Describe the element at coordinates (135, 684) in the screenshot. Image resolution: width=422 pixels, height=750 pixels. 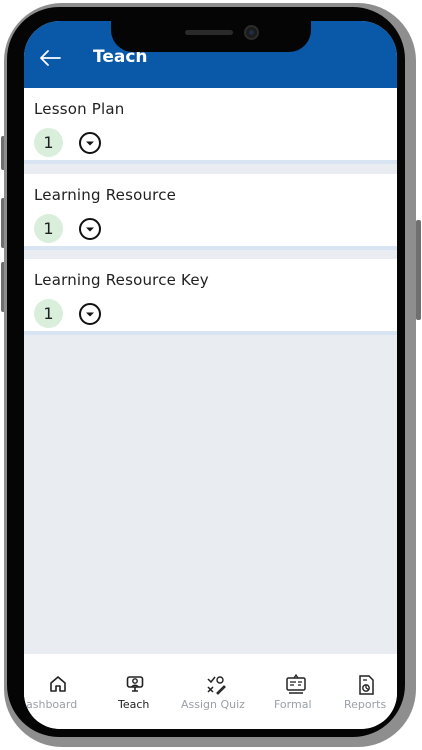
I see `monitor-teacher-icon` at that location.